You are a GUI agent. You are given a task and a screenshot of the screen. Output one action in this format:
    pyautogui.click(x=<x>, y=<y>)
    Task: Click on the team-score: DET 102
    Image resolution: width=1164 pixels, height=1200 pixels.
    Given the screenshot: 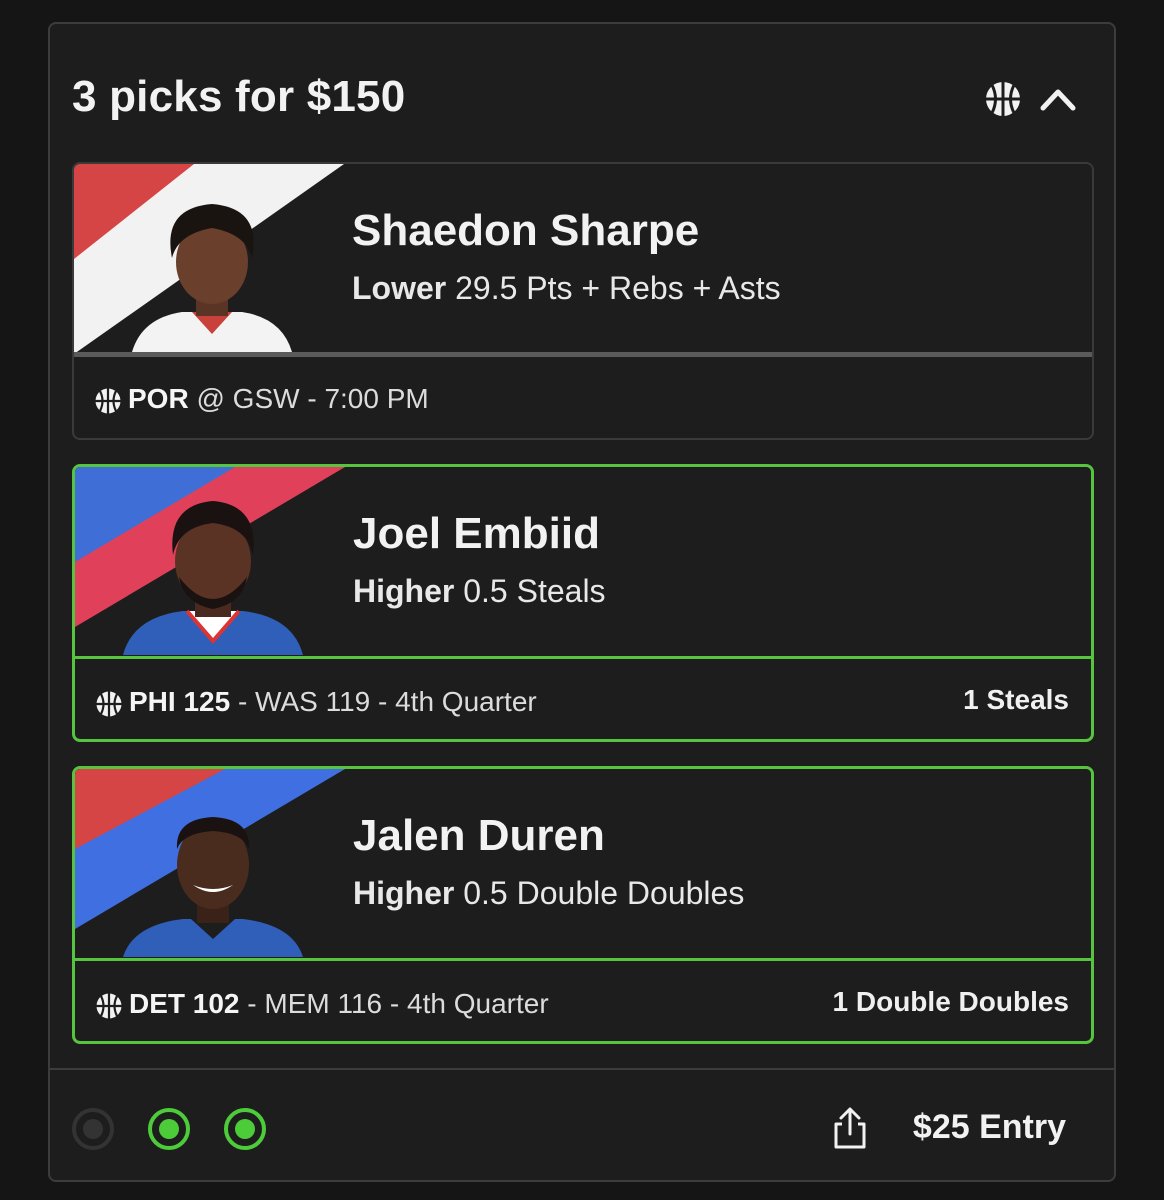 What is the action you would take?
    pyautogui.click(x=184, y=1003)
    